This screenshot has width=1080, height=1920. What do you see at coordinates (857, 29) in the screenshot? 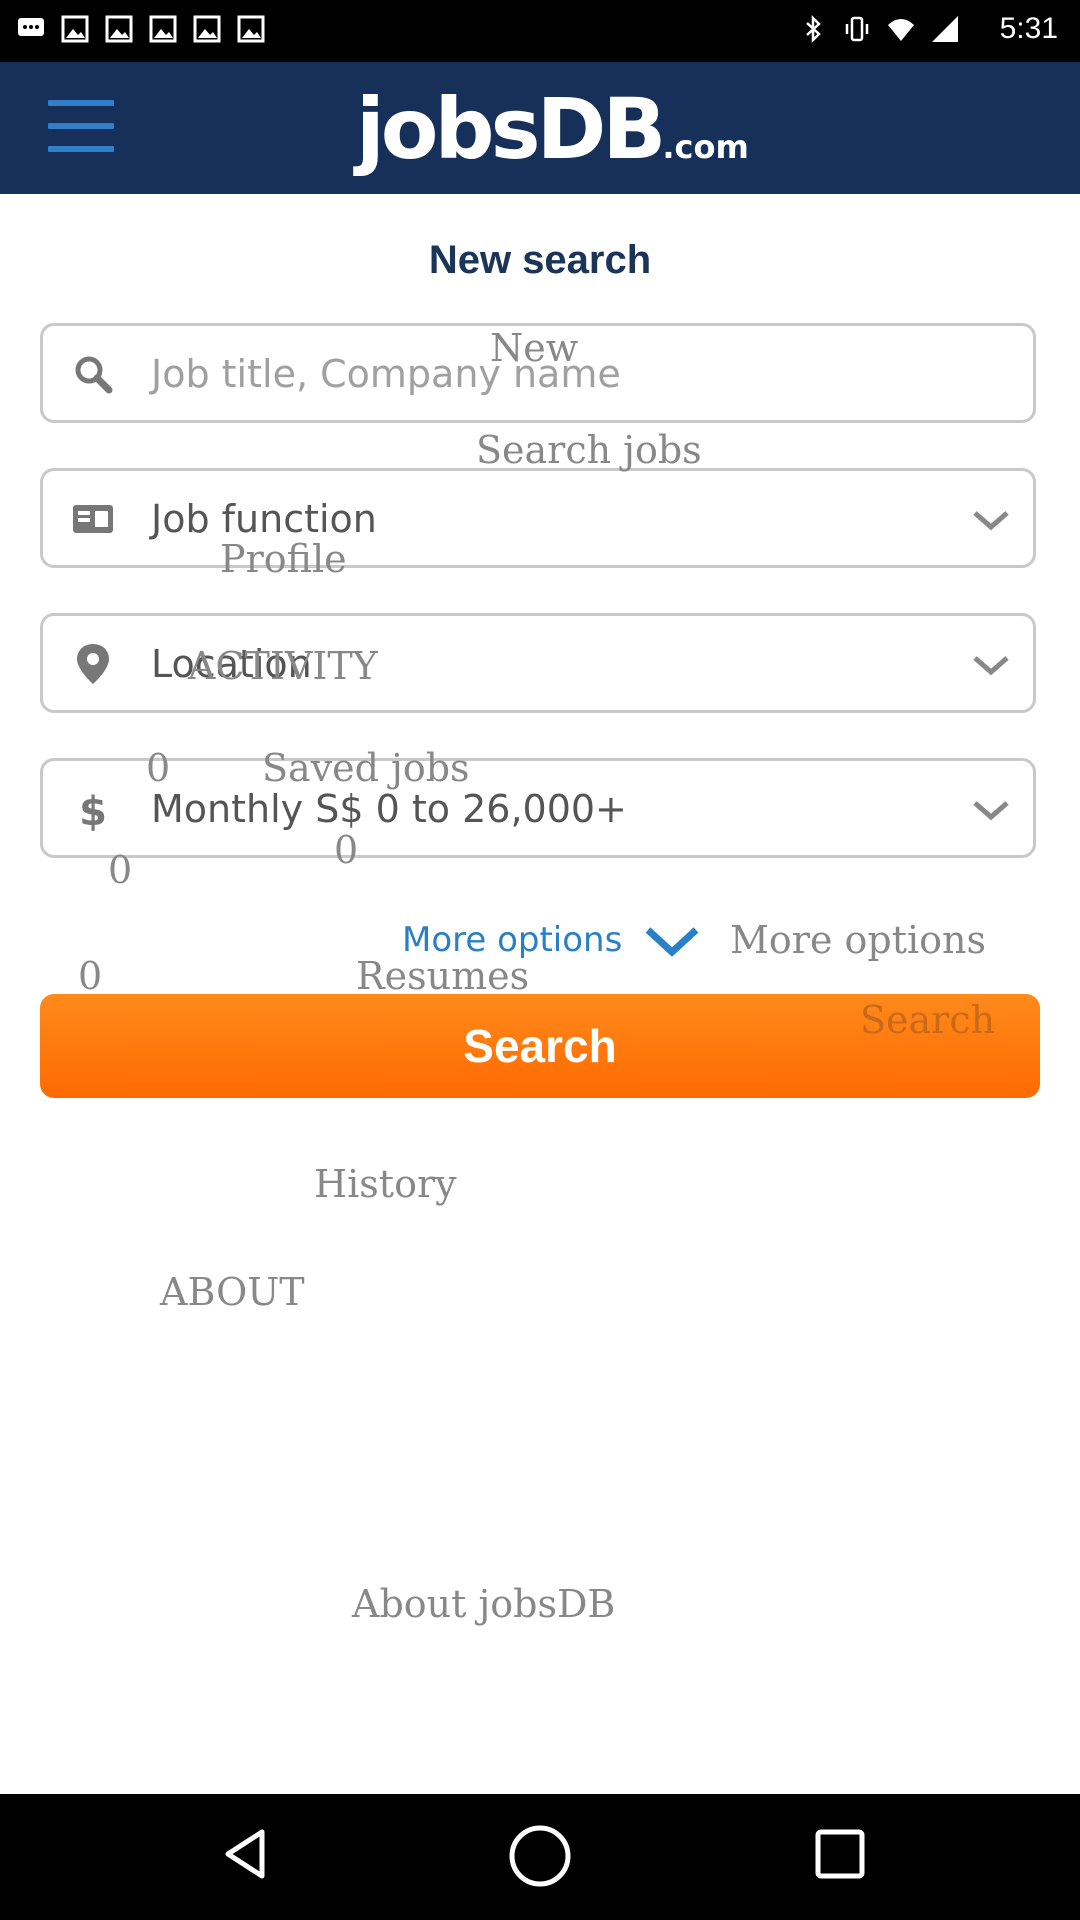
I see `vibrate-icon` at bounding box center [857, 29].